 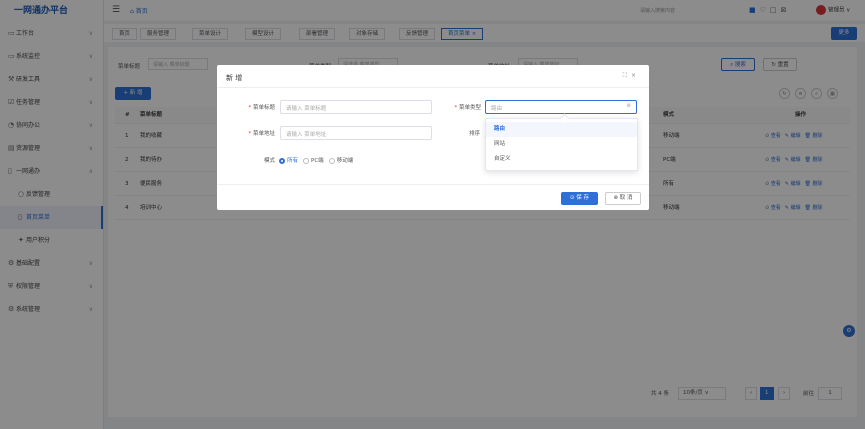 I want to click on close-icon: ×, so click(x=635, y=75).